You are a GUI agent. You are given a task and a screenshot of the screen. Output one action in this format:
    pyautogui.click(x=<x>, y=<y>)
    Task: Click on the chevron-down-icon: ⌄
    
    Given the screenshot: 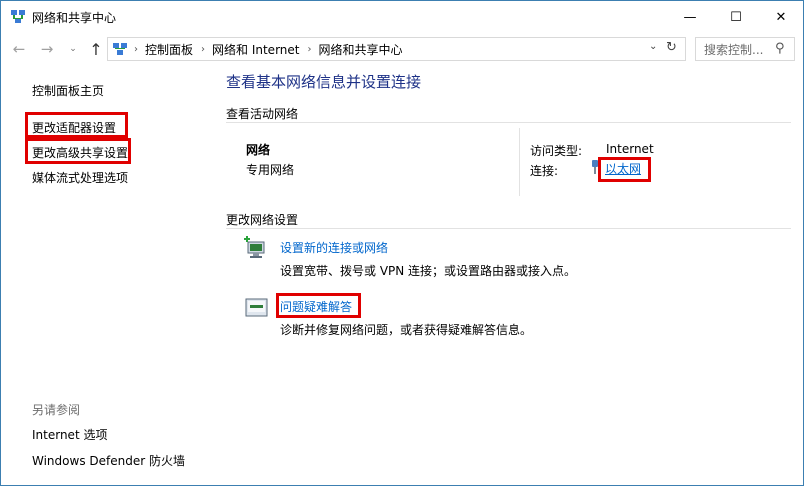 What is the action you would take?
    pyautogui.click(x=653, y=46)
    